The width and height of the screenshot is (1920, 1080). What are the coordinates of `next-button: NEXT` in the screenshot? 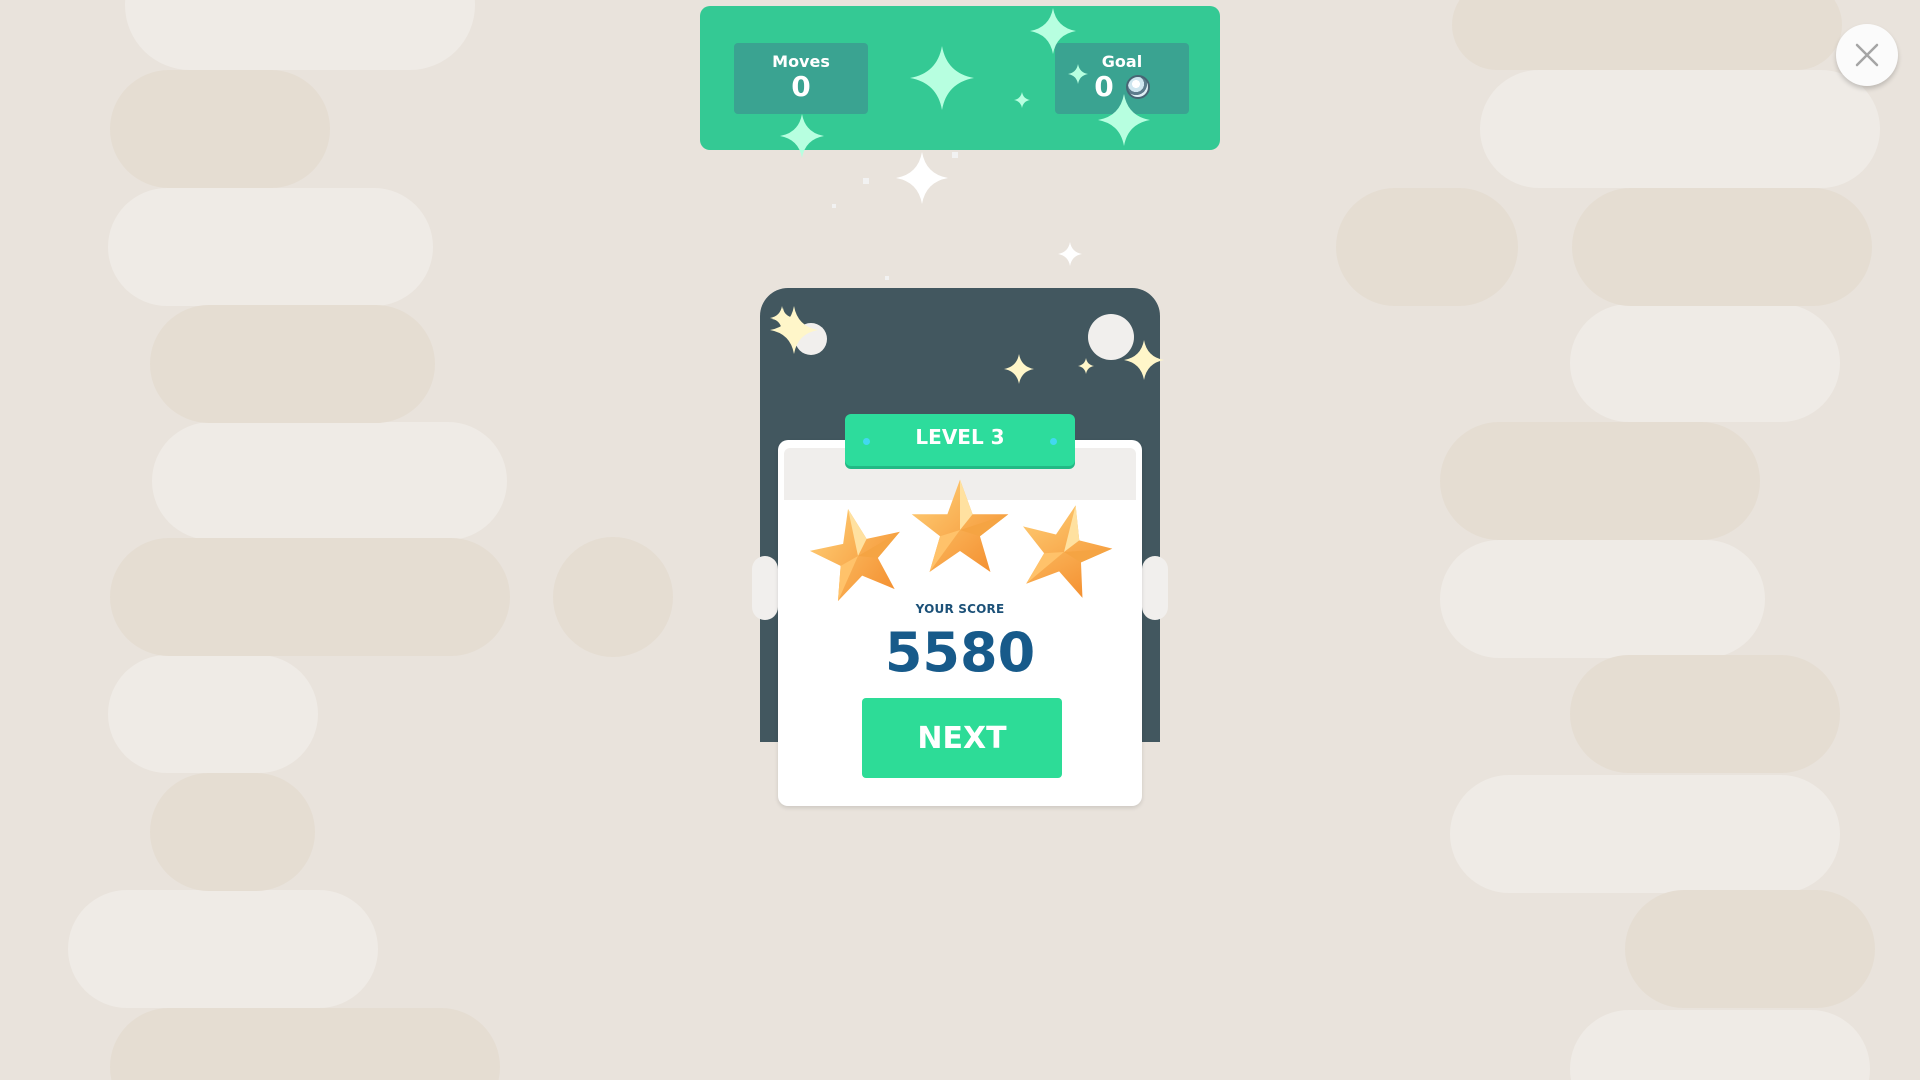 It's located at (962, 738).